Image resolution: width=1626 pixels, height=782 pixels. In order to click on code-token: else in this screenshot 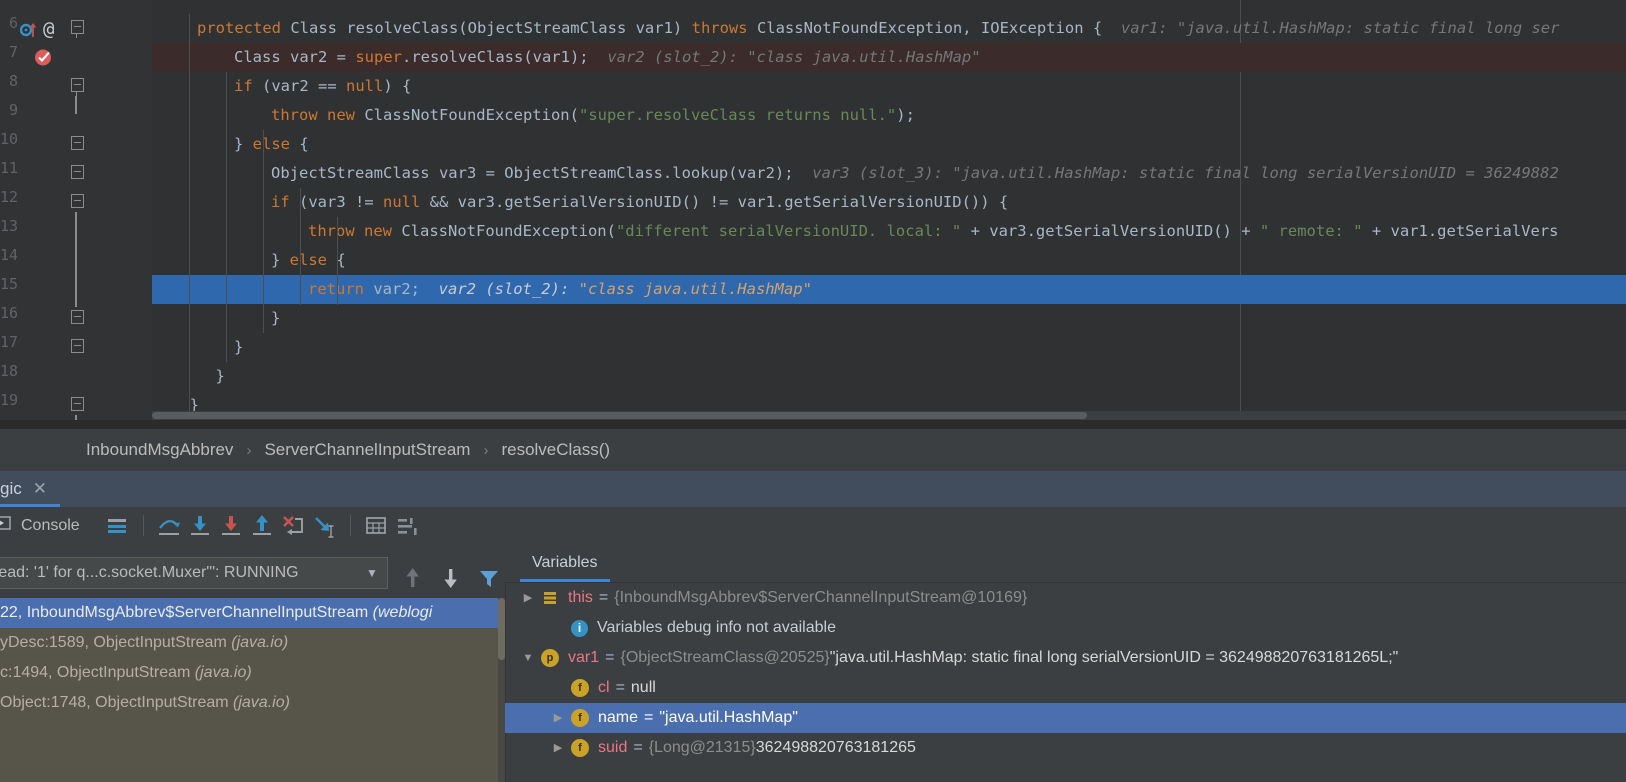, I will do `click(276, 144)`.